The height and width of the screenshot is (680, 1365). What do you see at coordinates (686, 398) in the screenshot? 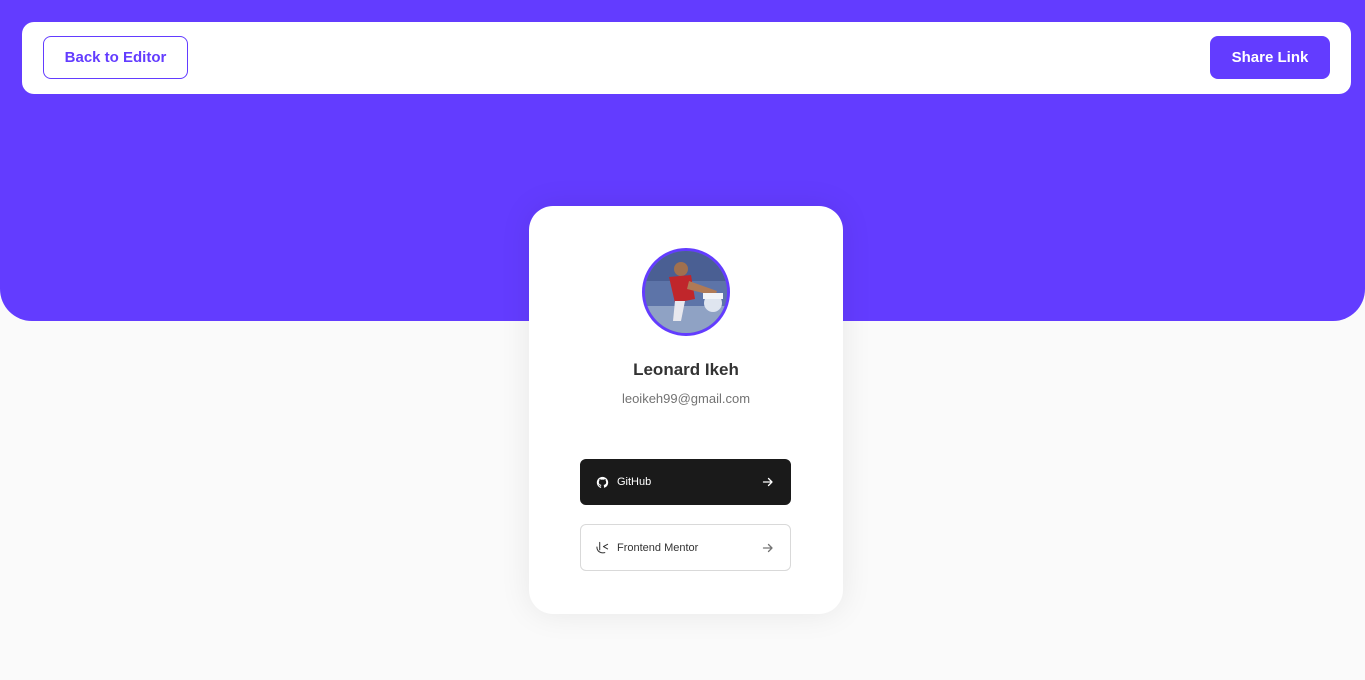
I see `profile-email: leoikeh99@gmail.com` at bounding box center [686, 398].